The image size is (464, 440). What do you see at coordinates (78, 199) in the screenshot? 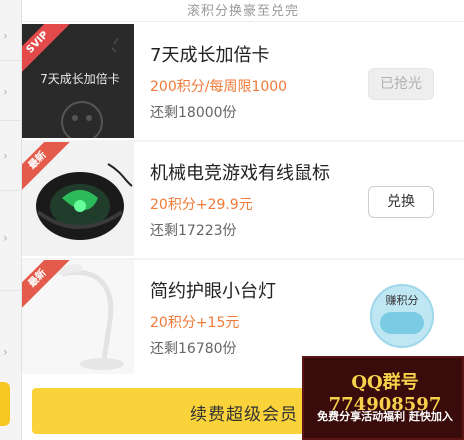
I see `gaming-mouse-image: 最新` at bounding box center [78, 199].